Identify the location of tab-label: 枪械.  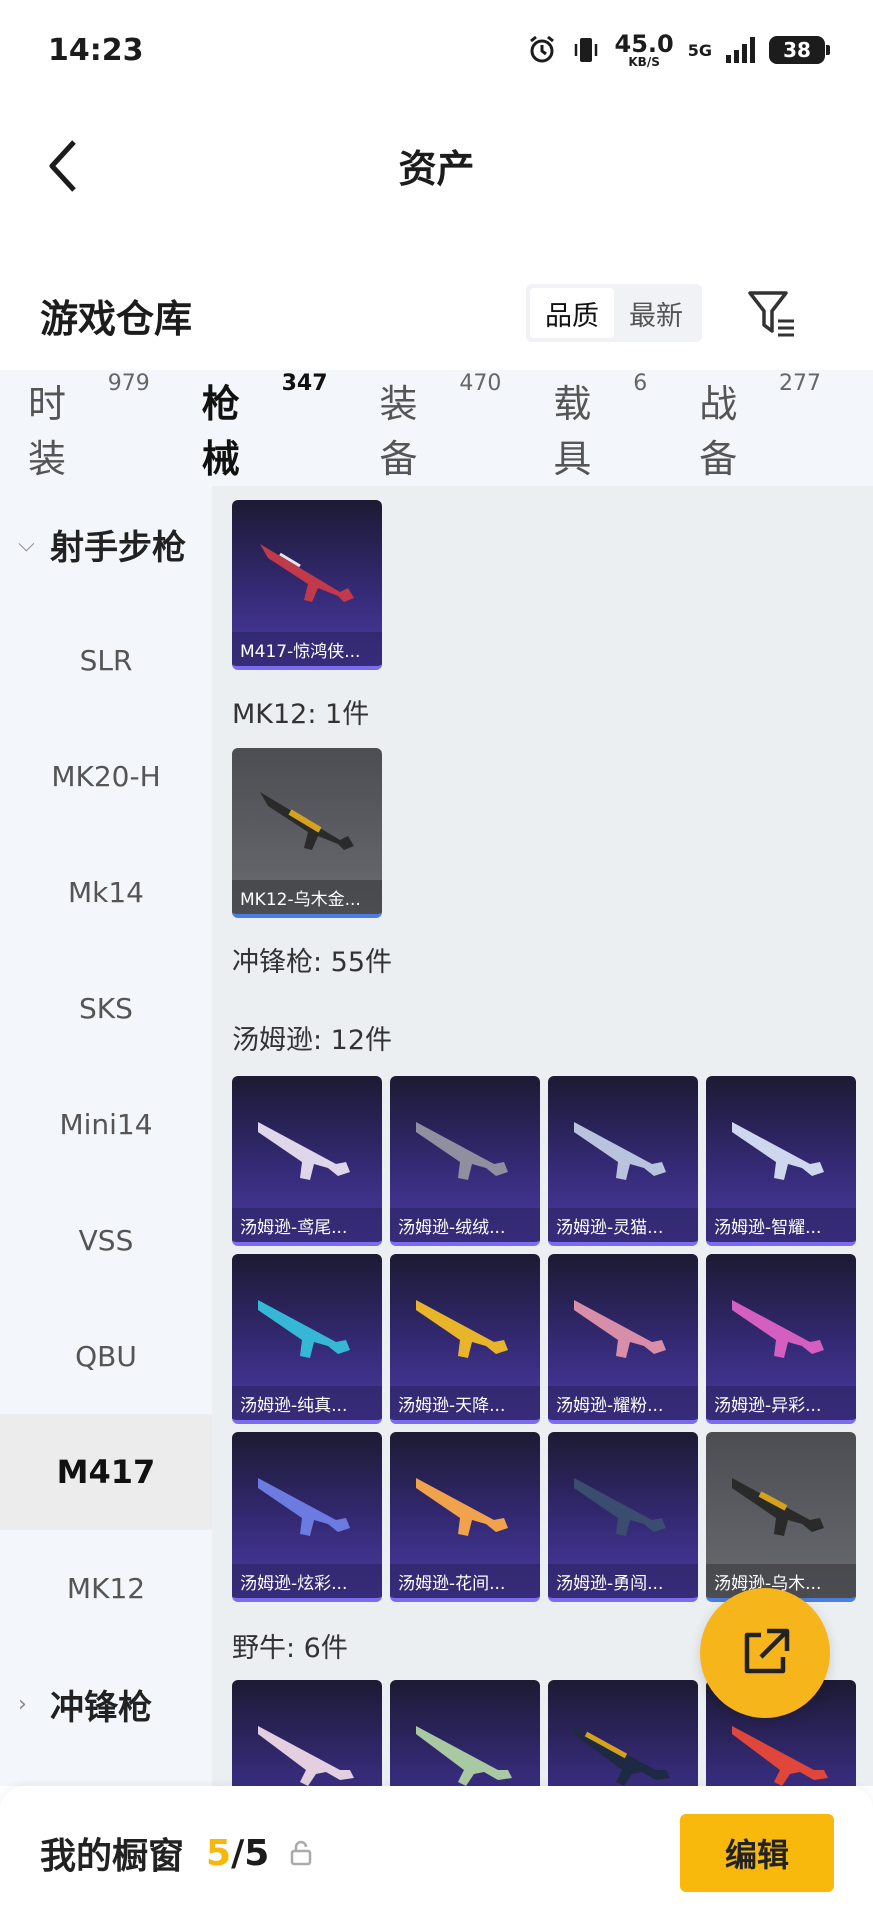
(220, 431).